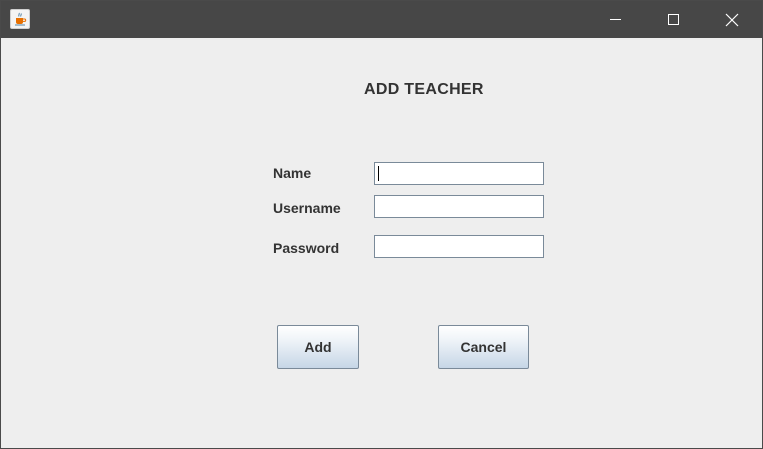  What do you see at coordinates (20, 19) in the screenshot?
I see `java-coffee-cup-icon` at bounding box center [20, 19].